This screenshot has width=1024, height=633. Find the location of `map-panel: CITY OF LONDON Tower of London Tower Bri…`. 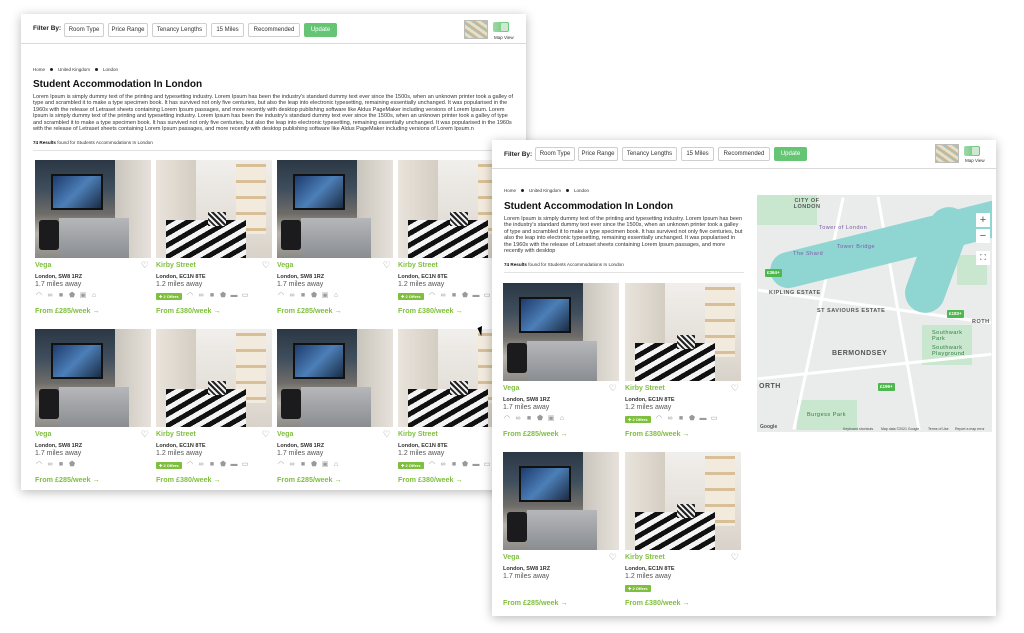

map-panel: CITY OF LONDON Tower of London Tower Bri… is located at coordinates (874, 313).